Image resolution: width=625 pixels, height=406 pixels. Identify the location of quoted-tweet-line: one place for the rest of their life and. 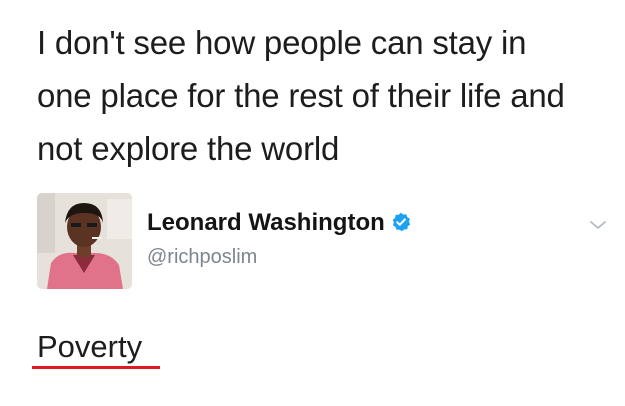
(301, 95).